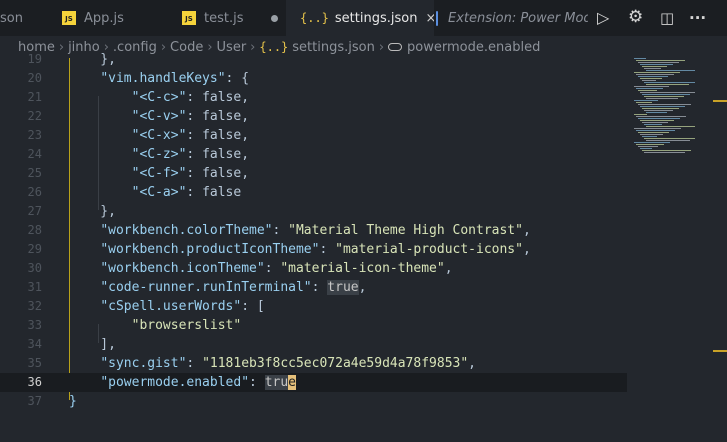 This screenshot has width=727, height=442. Describe the element at coordinates (313, 135) in the screenshot. I see `code-line: 23 "<C-x>": false,` at that location.